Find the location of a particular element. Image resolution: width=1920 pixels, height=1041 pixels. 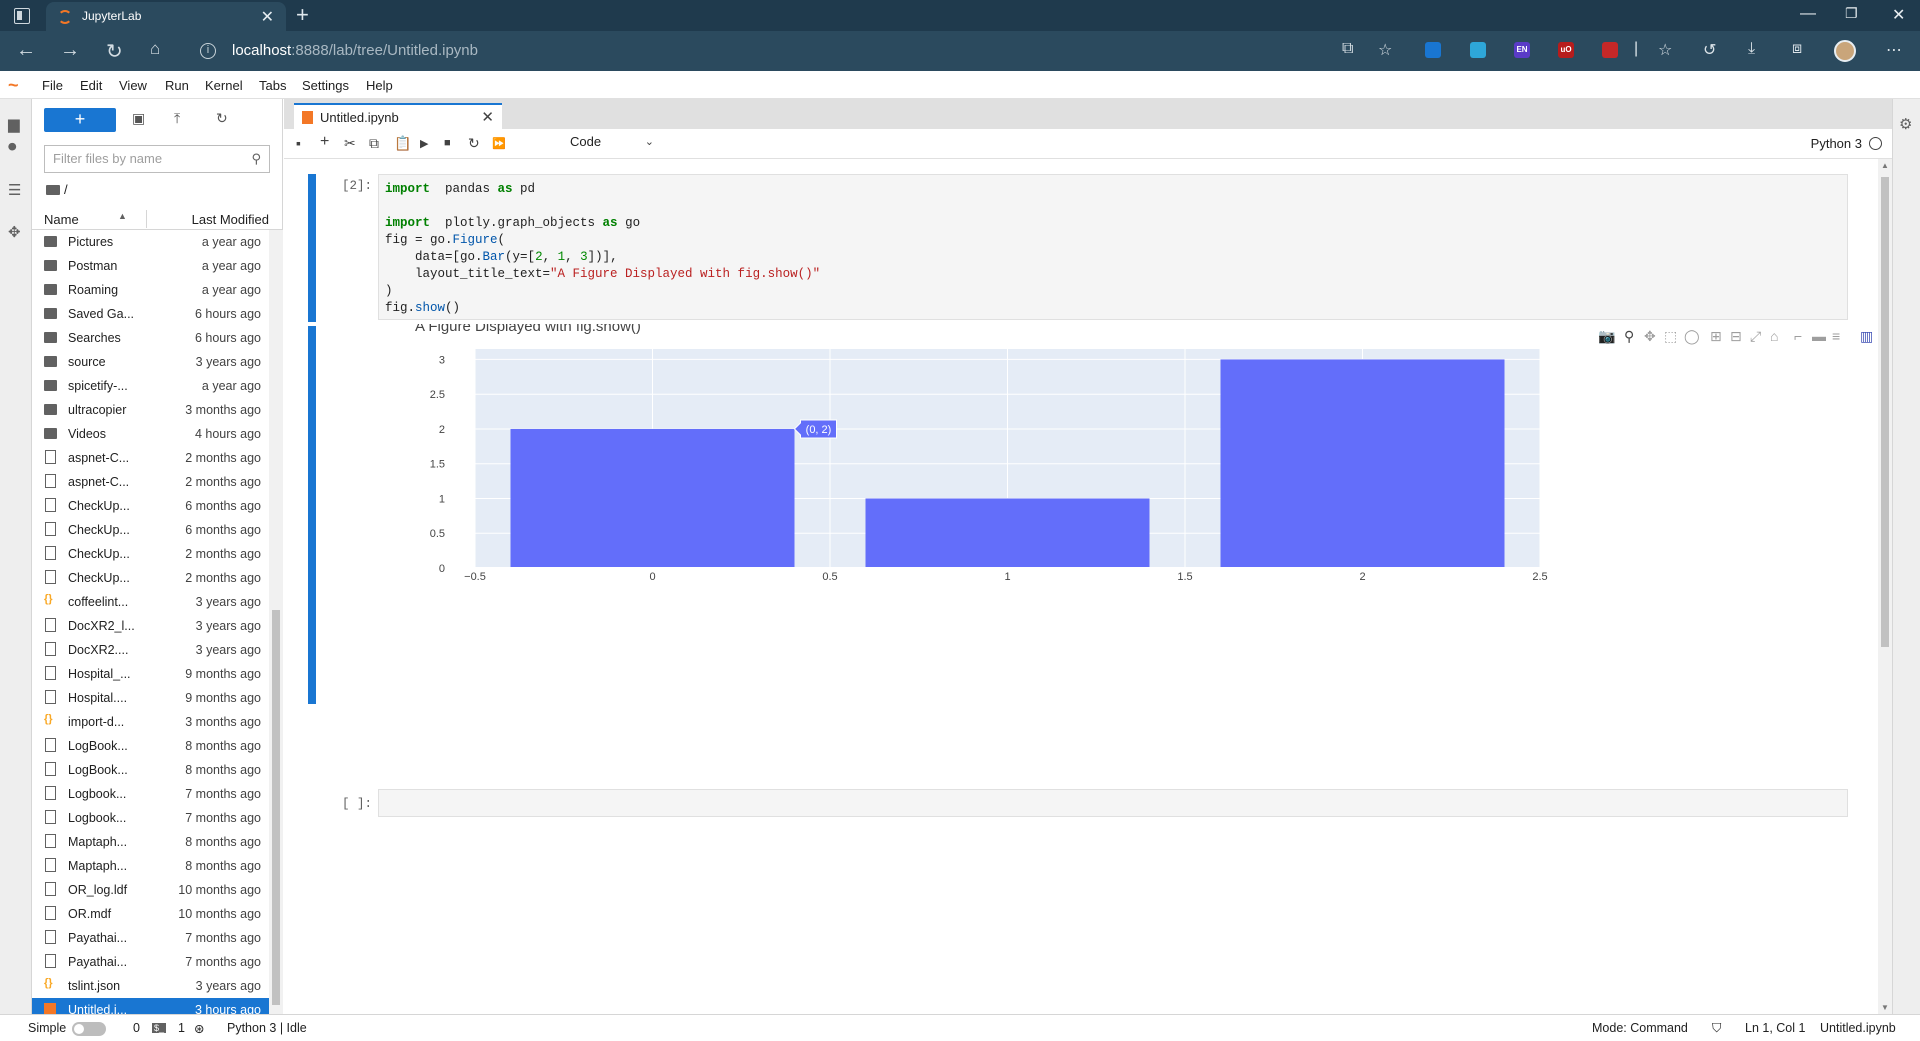

output-collapser is located at coordinates (312, 515).